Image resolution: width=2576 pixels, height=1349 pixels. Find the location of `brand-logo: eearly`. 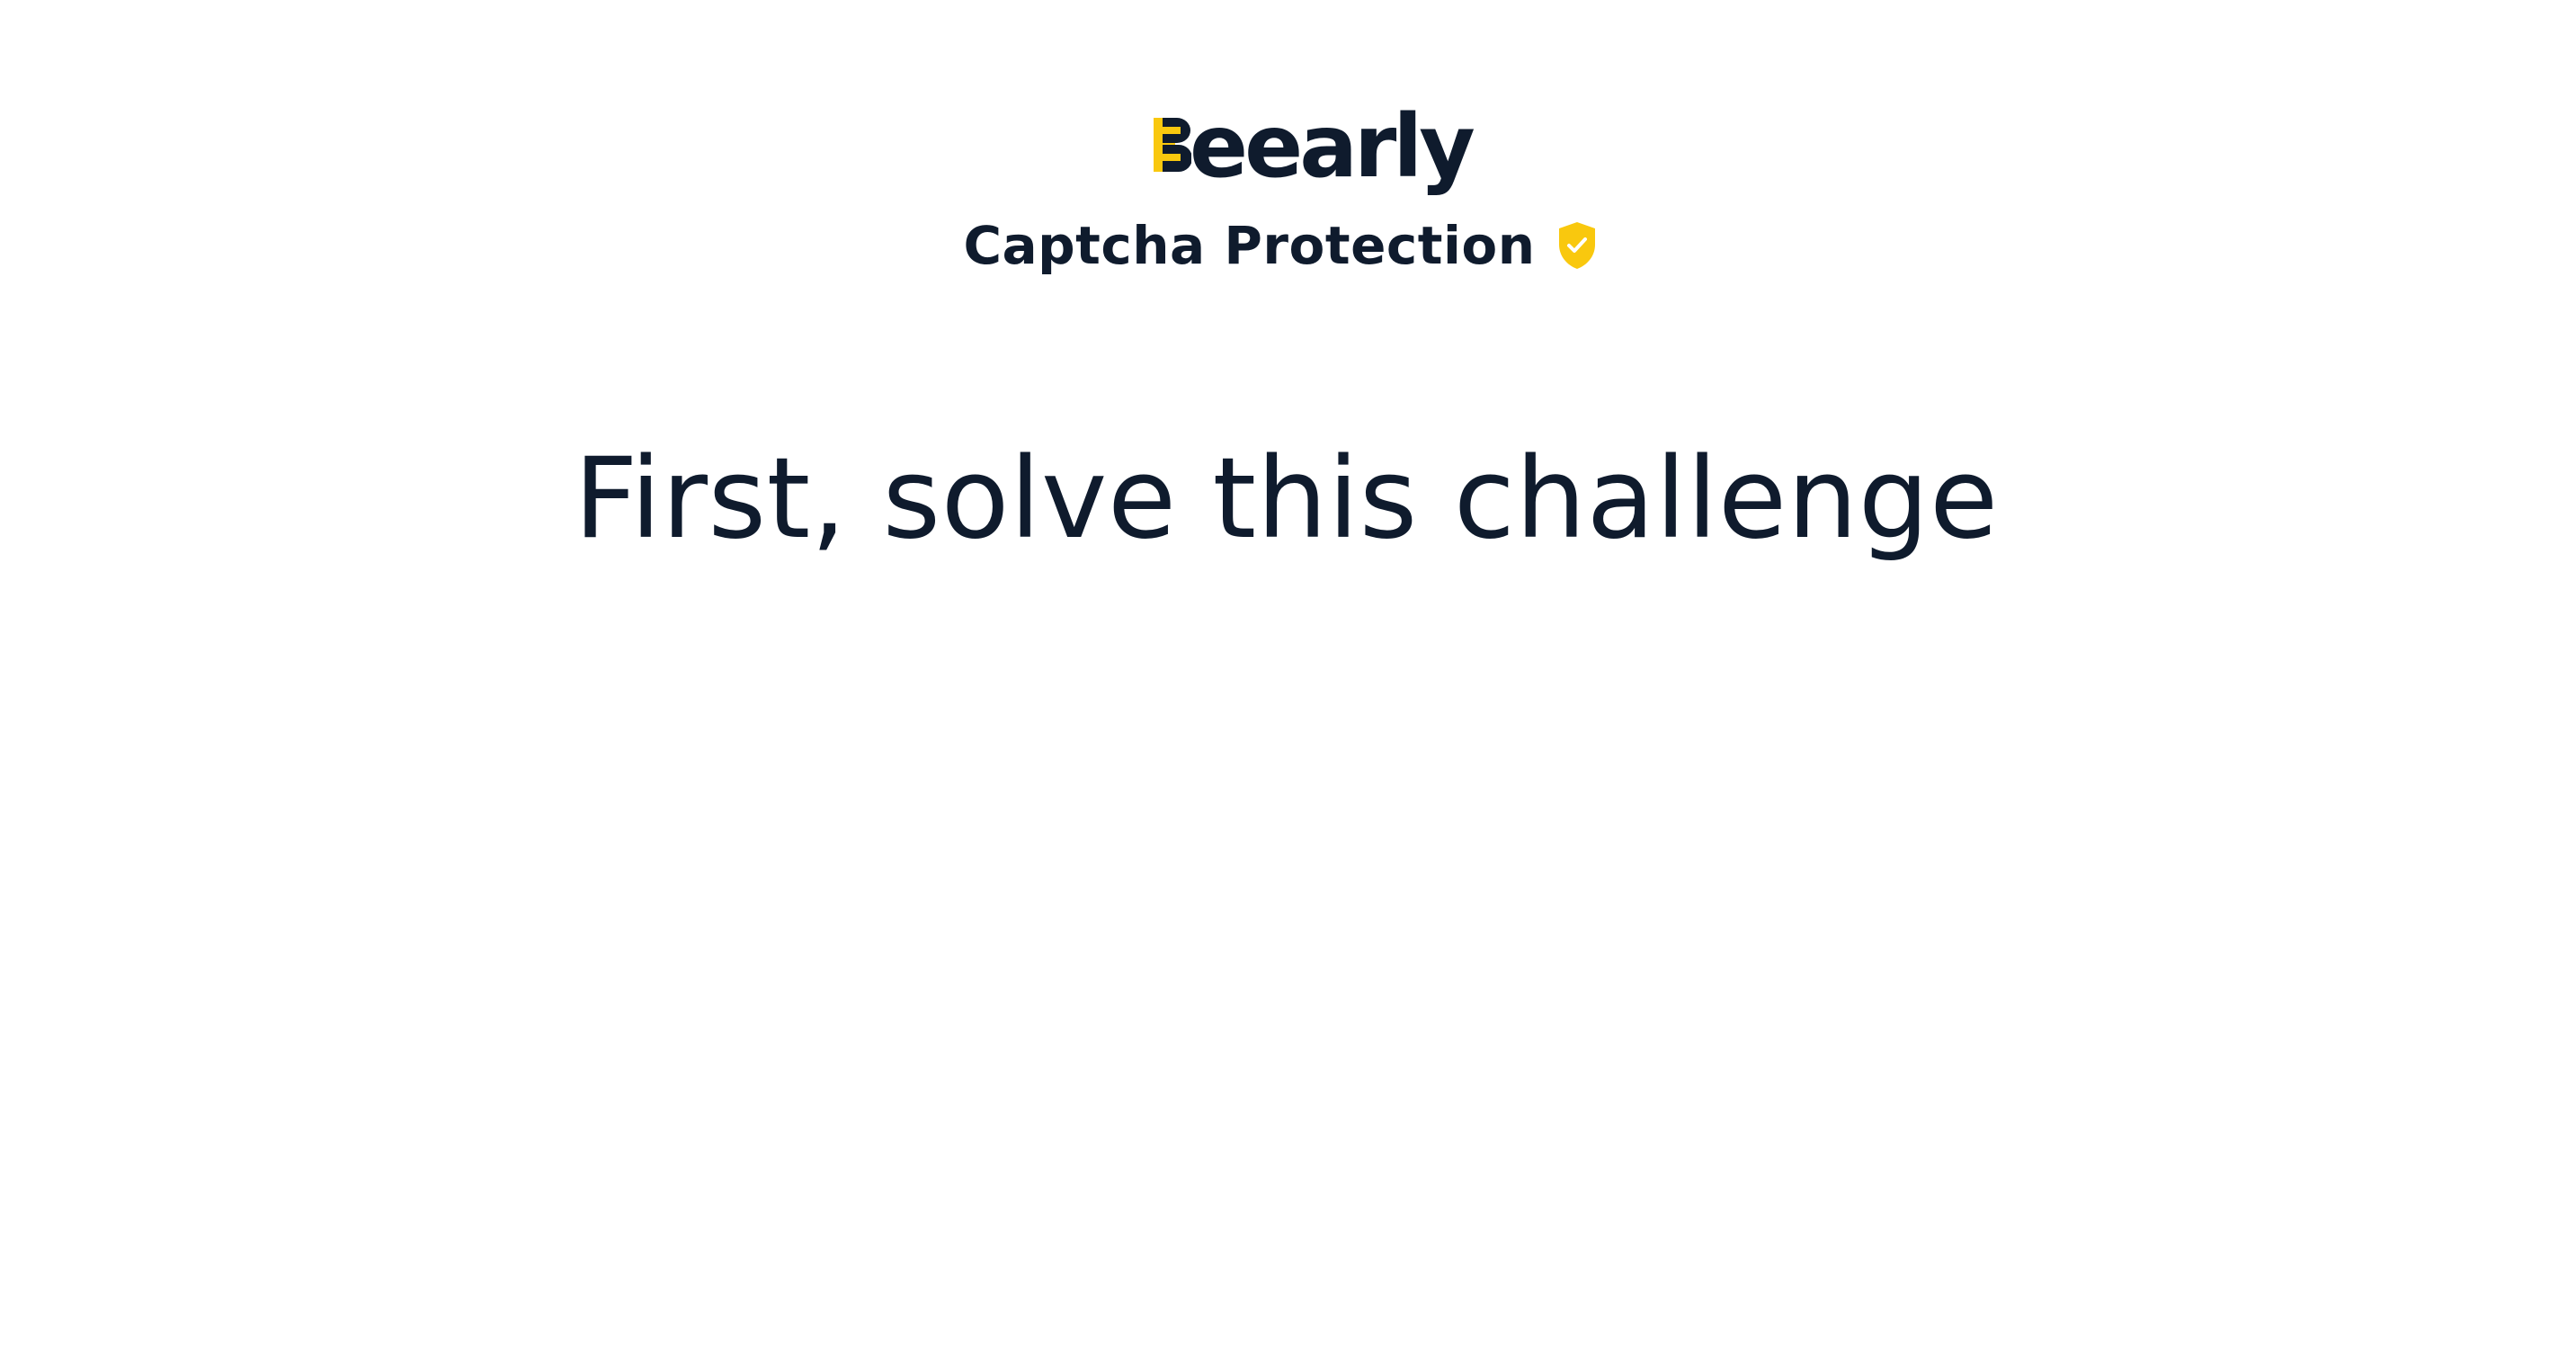

brand-logo: eearly is located at coordinates (1315, 147).